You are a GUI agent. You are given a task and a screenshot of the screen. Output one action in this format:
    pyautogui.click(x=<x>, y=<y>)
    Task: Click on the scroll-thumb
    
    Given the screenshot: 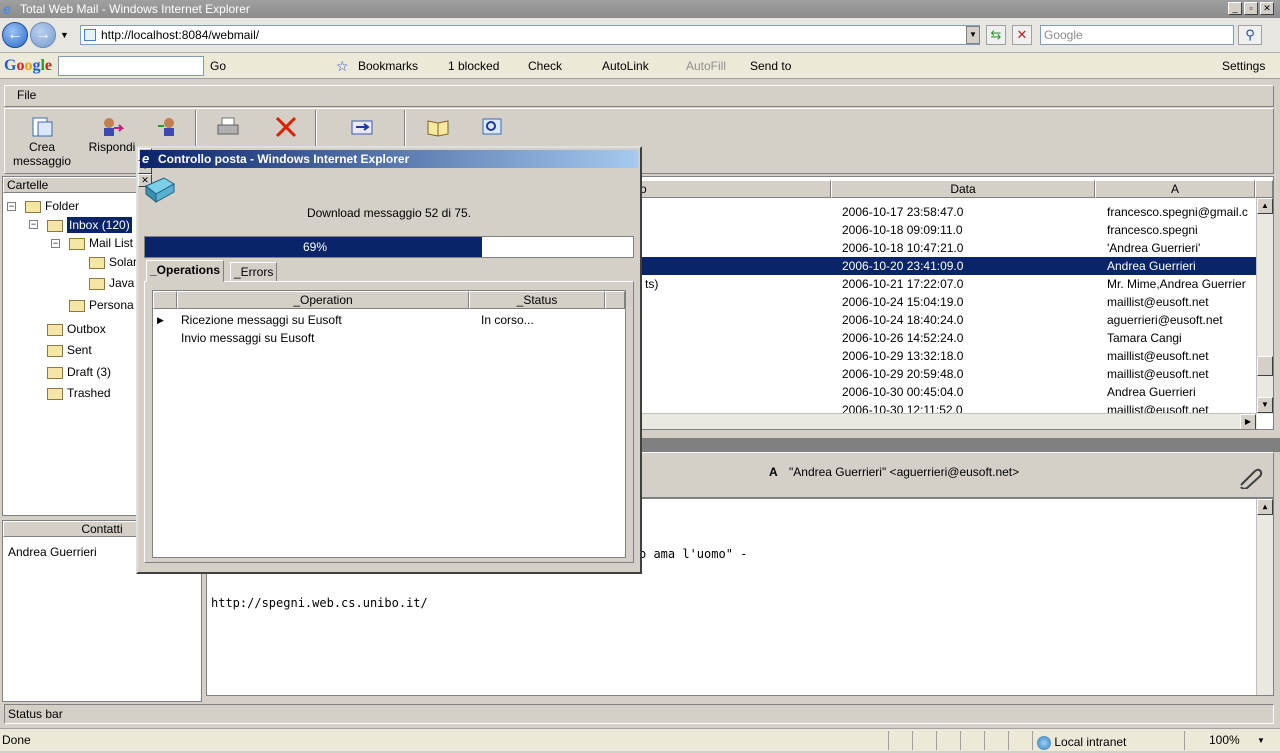 What is the action you would take?
    pyautogui.click(x=1265, y=366)
    